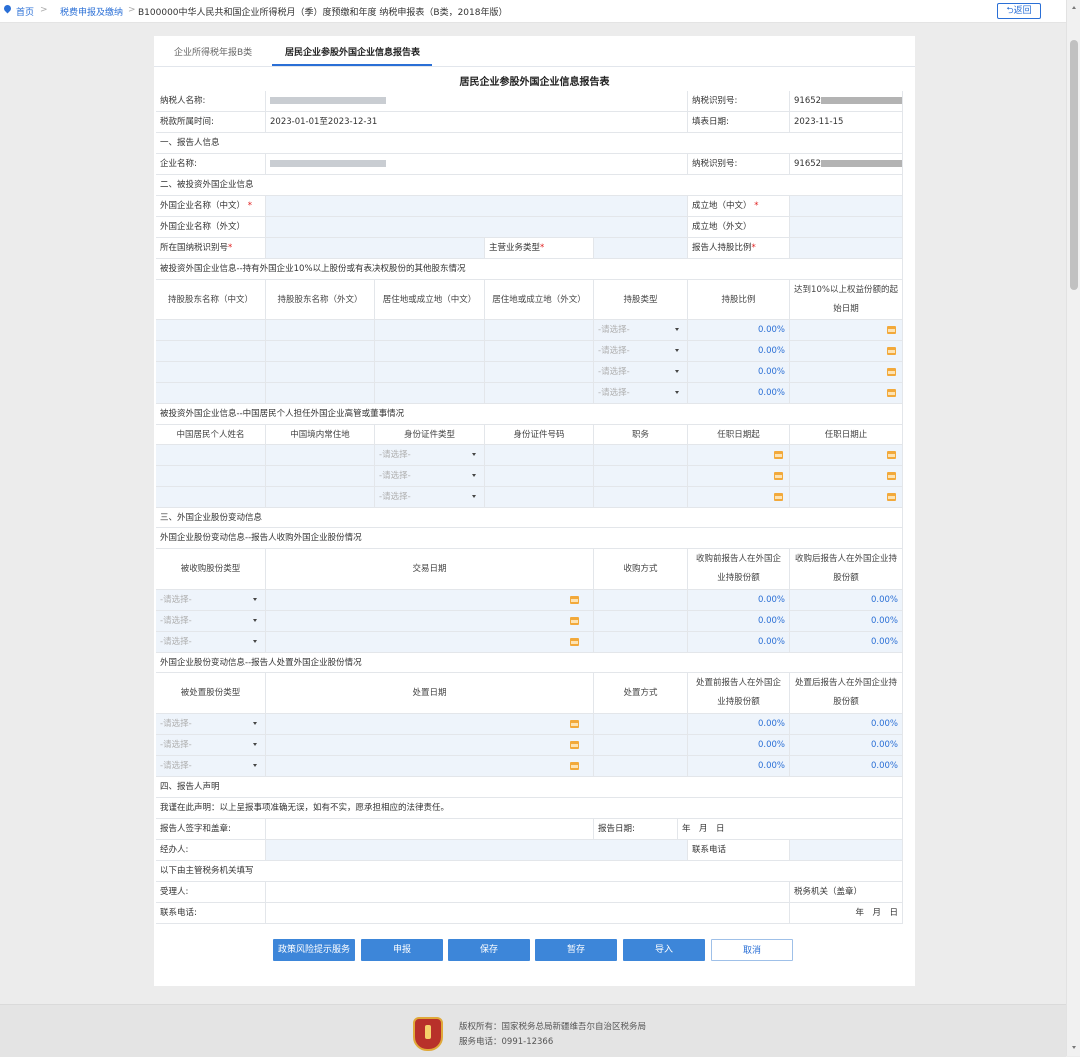 This screenshot has height=1057, width=1080. Describe the element at coordinates (846, 206) in the screenshot. I see `est-place-cn-input` at that location.